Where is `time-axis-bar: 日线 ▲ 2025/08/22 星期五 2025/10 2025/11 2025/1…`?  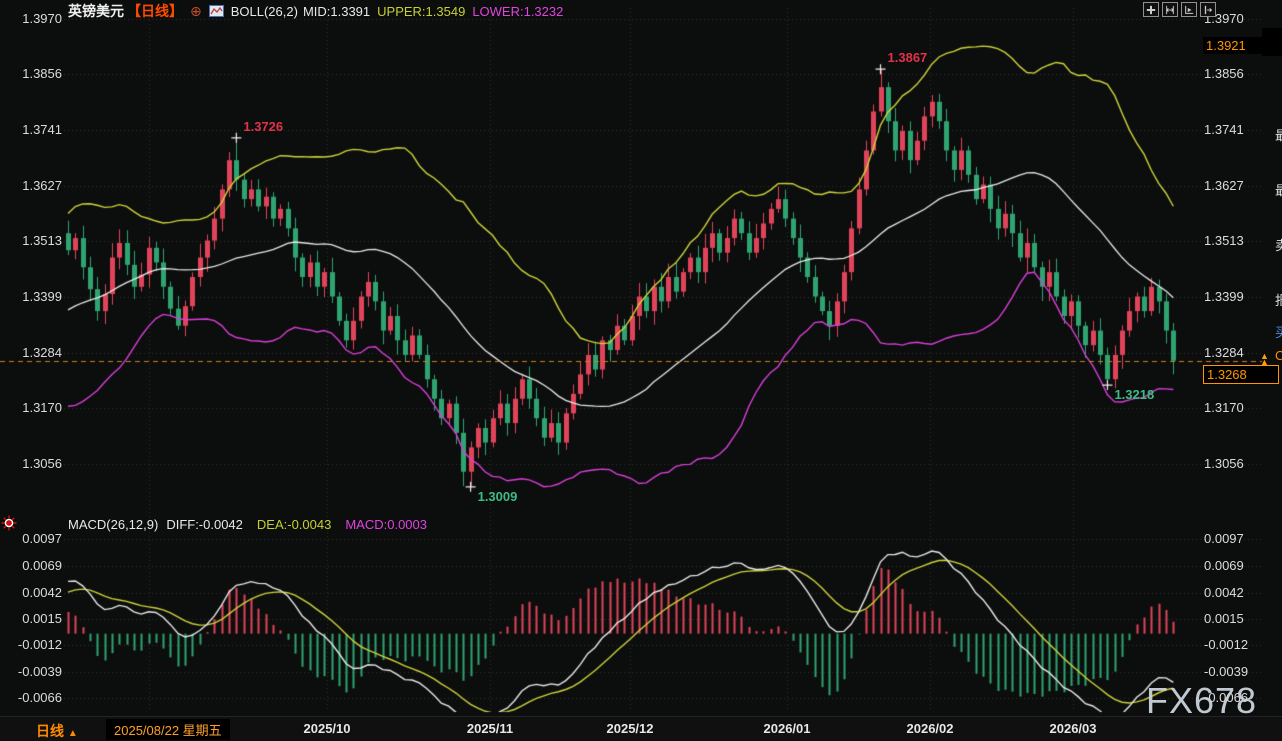 time-axis-bar: 日线 ▲ 2025/08/22 星期五 2025/10 2025/11 2025/1… is located at coordinates (641, 728).